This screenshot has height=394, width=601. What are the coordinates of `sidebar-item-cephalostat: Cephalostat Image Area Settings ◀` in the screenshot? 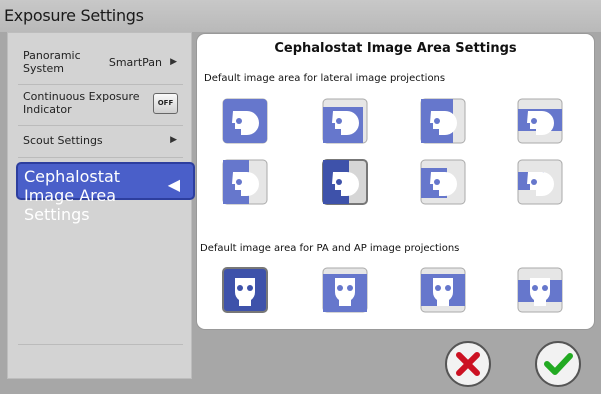 It's located at (105, 193).